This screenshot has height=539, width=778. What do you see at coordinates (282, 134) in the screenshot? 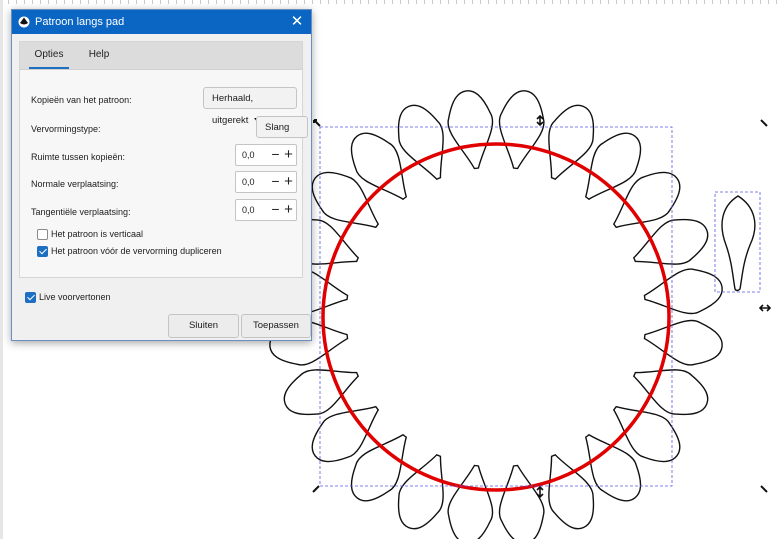
I see `deformation-type-dropdown: Slang` at bounding box center [282, 134].